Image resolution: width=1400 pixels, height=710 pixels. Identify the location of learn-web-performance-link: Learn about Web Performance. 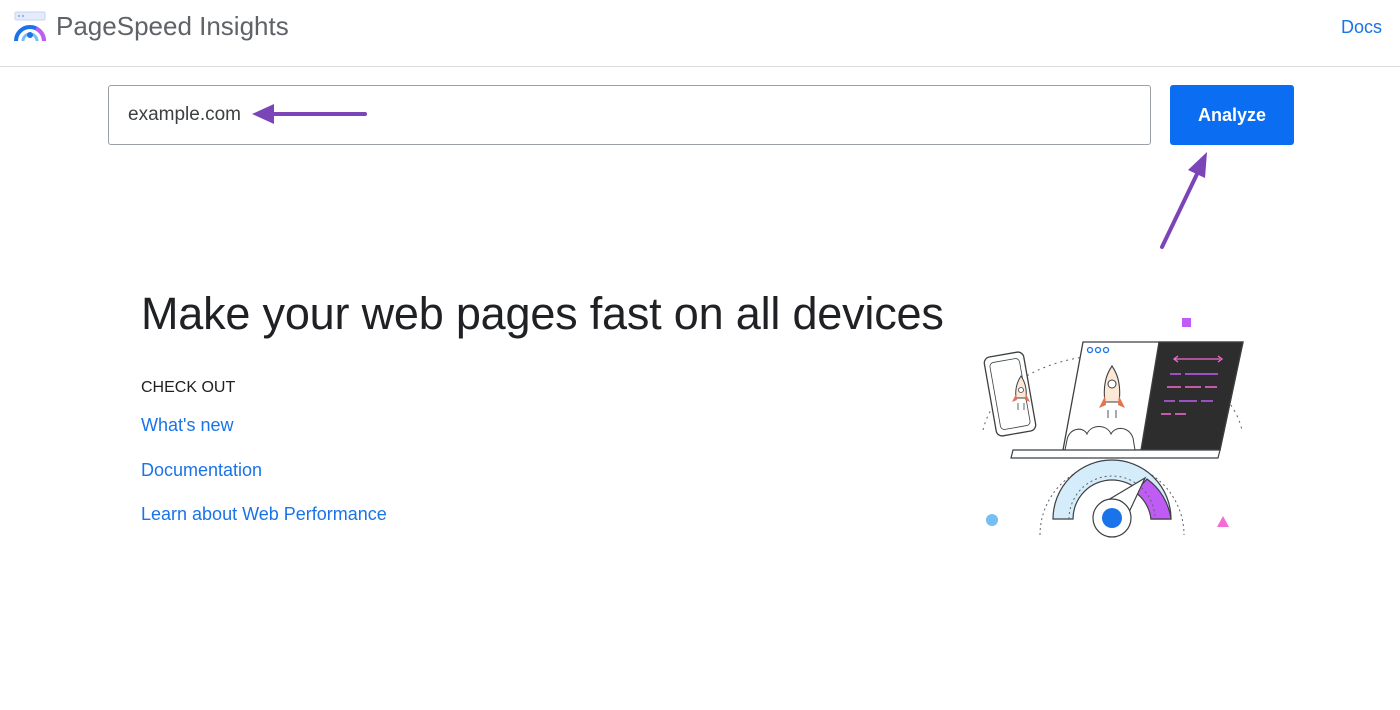
(264, 514).